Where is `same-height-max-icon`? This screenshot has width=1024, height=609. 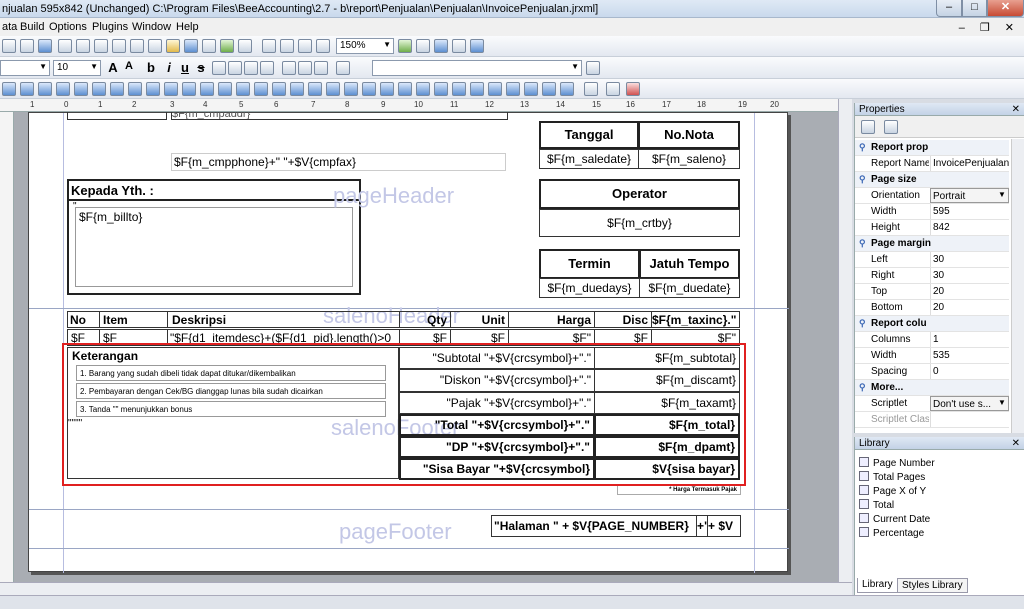 same-height-max-icon is located at coordinates (189, 89).